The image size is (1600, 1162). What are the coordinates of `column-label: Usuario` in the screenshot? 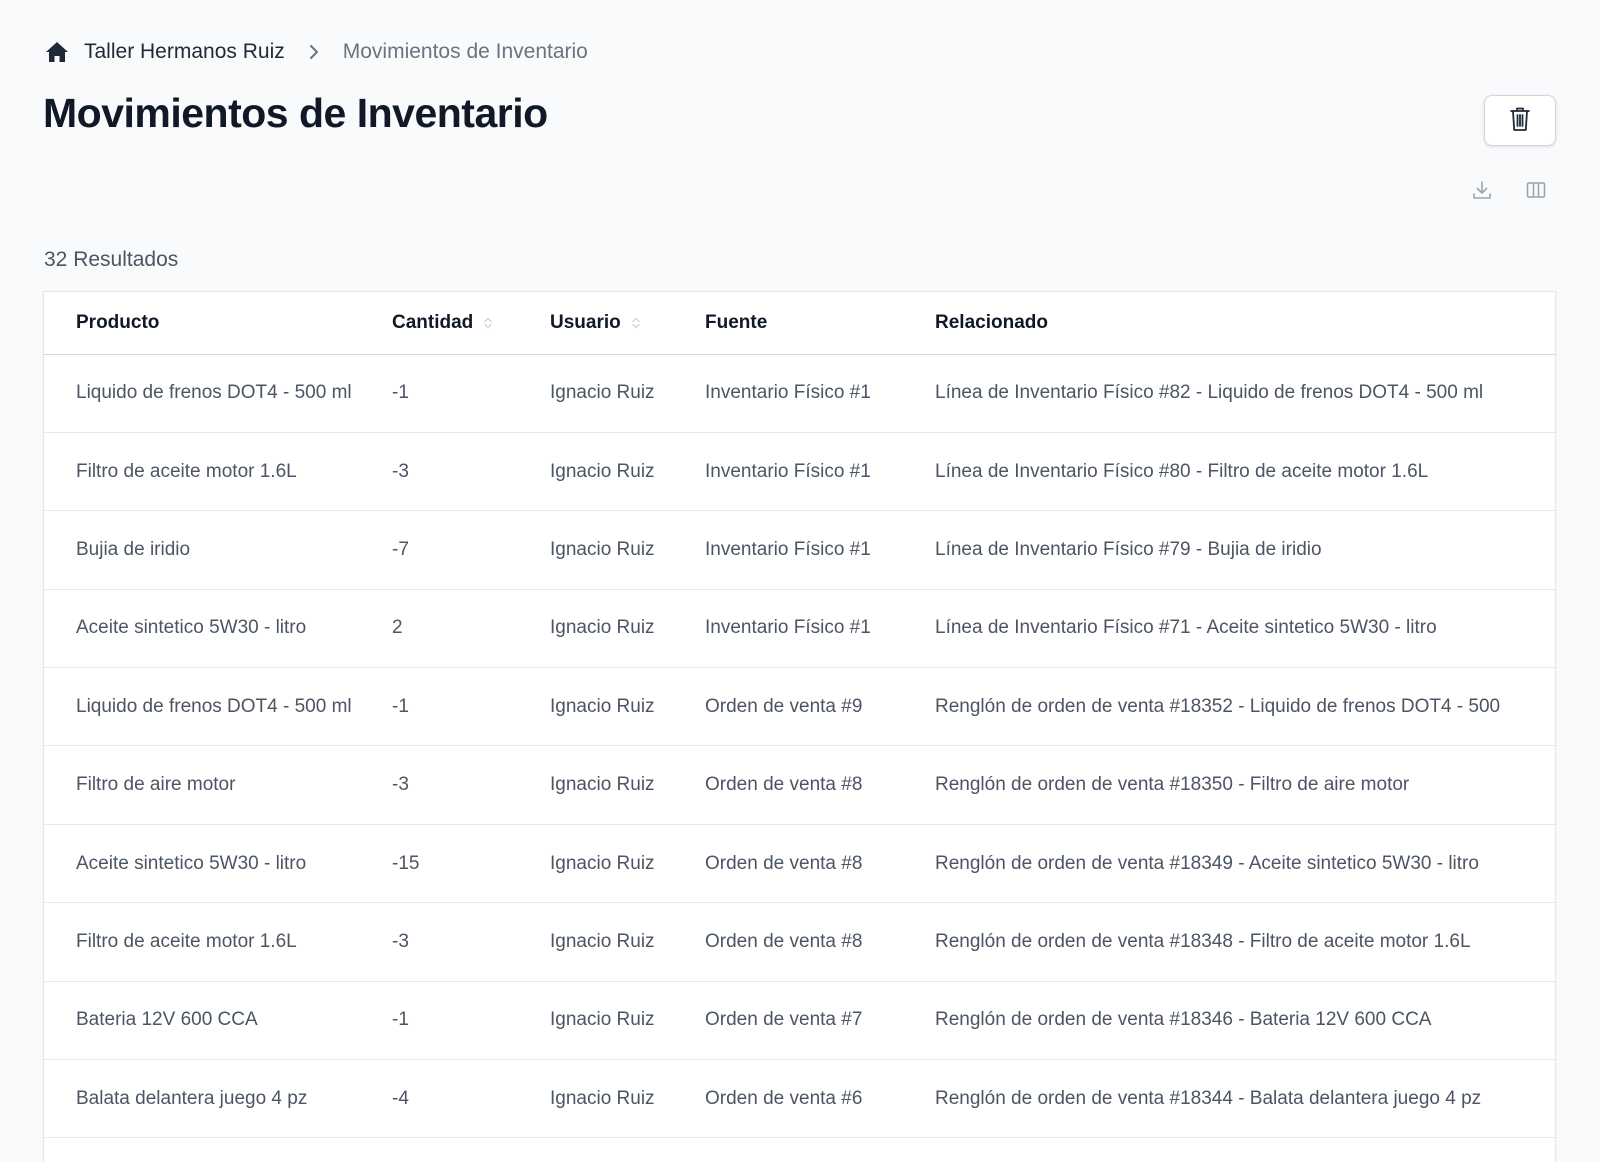 It's located at (585, 322).